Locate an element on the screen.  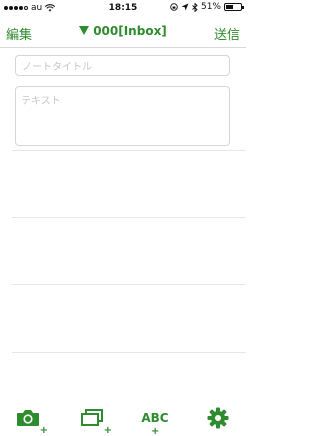
text-button: ABC + is located at coordinates (155, 421).